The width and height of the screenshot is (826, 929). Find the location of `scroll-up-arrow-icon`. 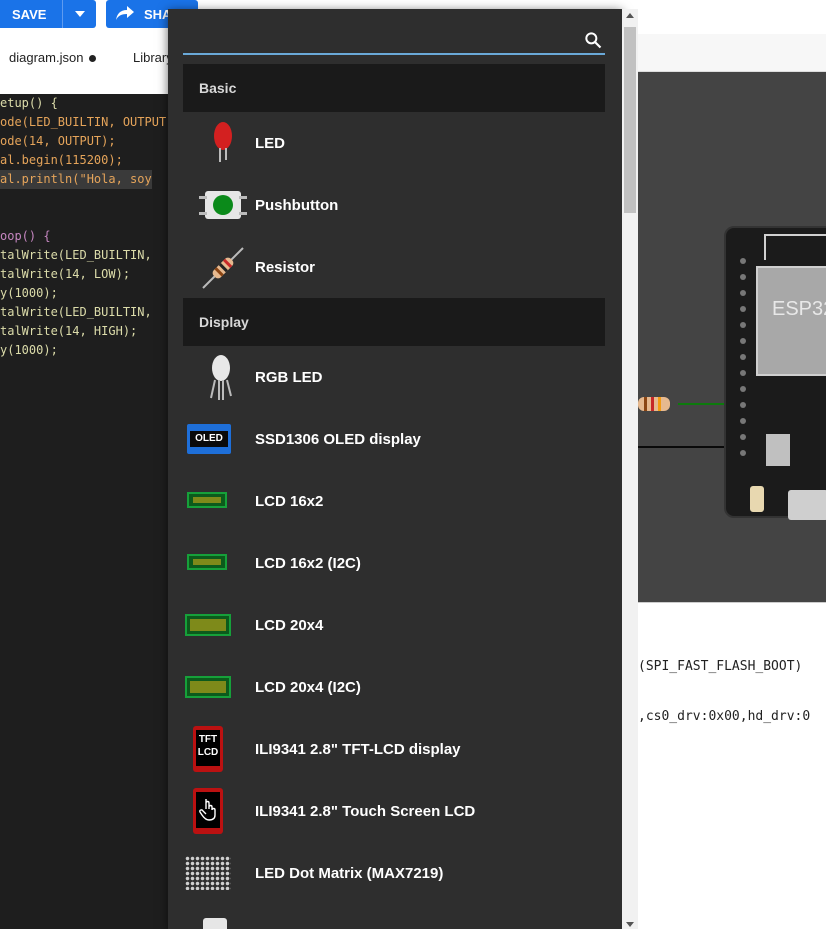

scroll-up-arrow-icon is located at coordinates (630, 15).